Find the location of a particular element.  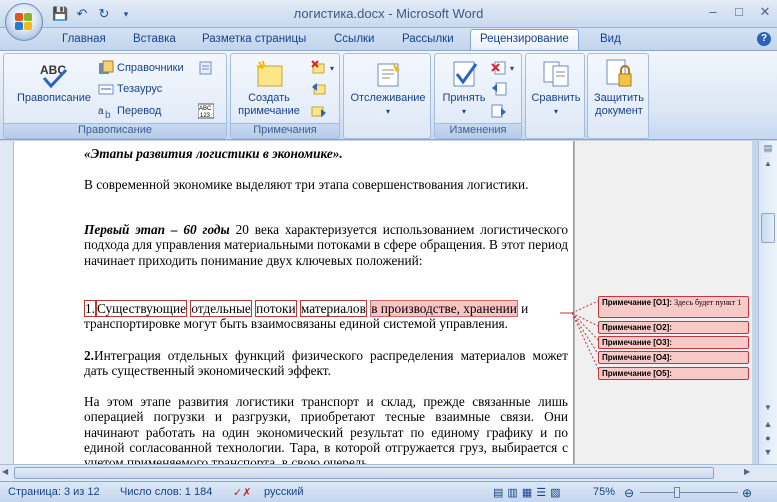

draft-icon: ▧ is located at coordinates (555, 492).